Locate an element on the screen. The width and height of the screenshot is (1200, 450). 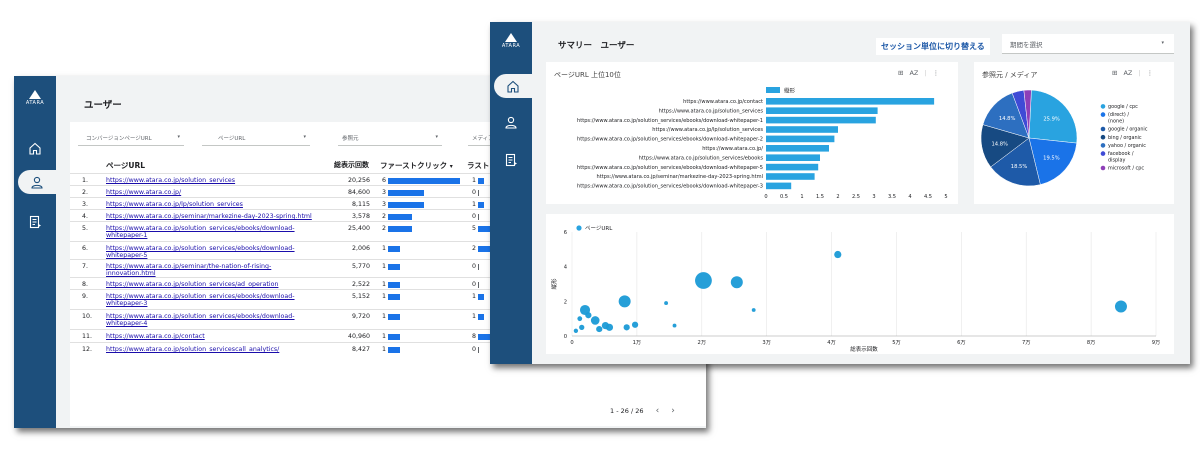
impressions-value: 3,578 is located at coordinates (360, 216).